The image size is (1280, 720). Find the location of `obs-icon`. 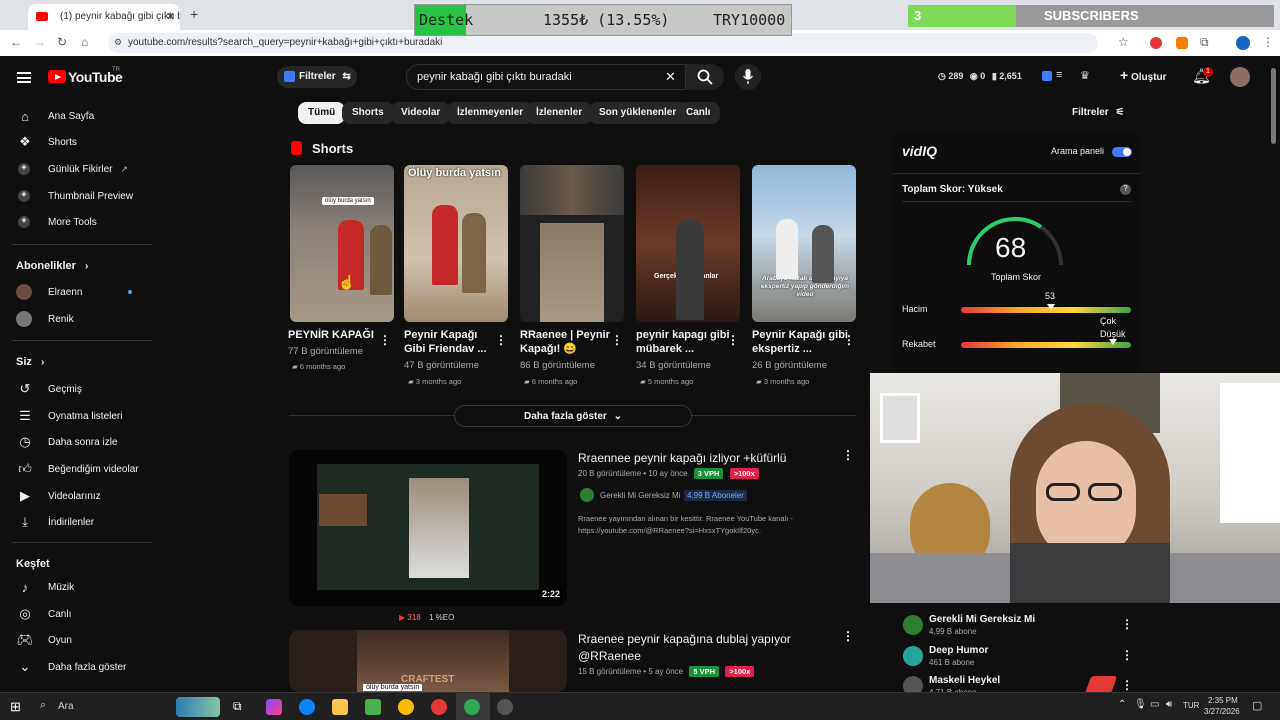

obs-icon is located at coordinates (505, 707).